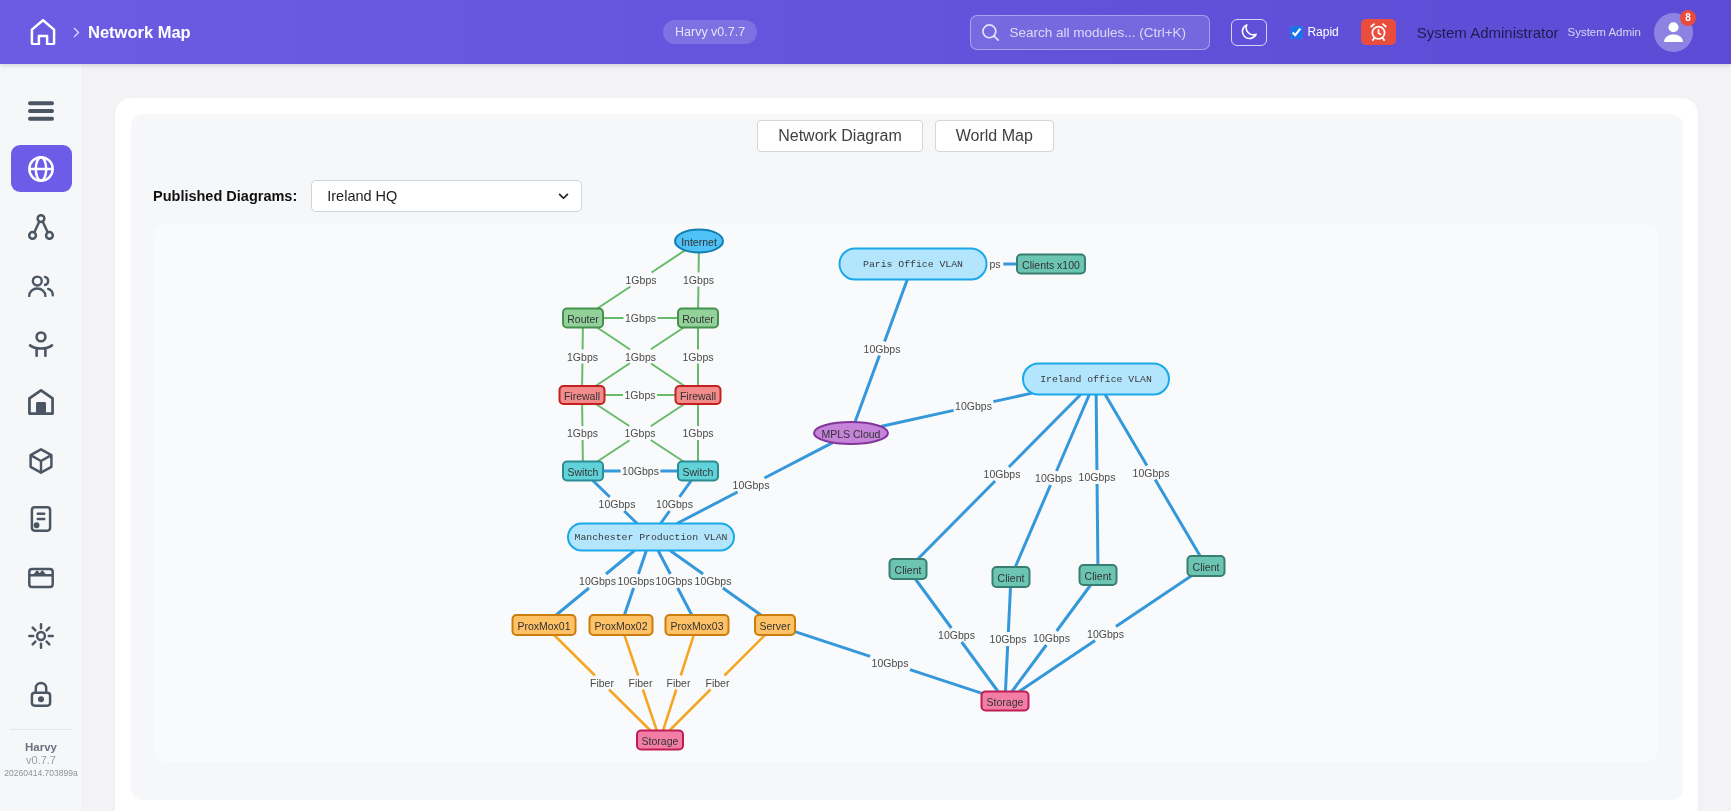  Describe the element at coordinates (1688, 17) in the screenshot. I see `notification-badge: 8` at that location.